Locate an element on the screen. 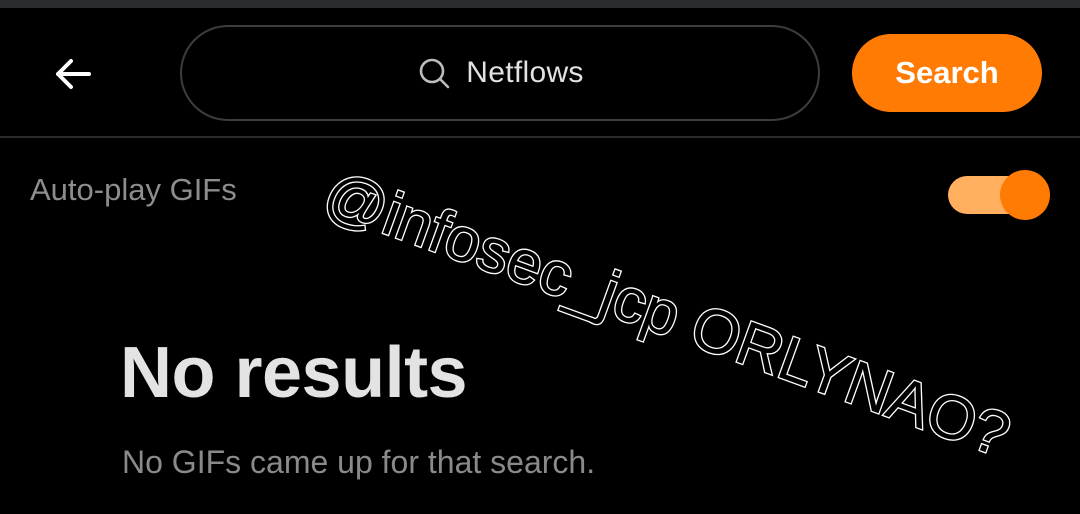  status-strip is located at coordinates (540, 4).